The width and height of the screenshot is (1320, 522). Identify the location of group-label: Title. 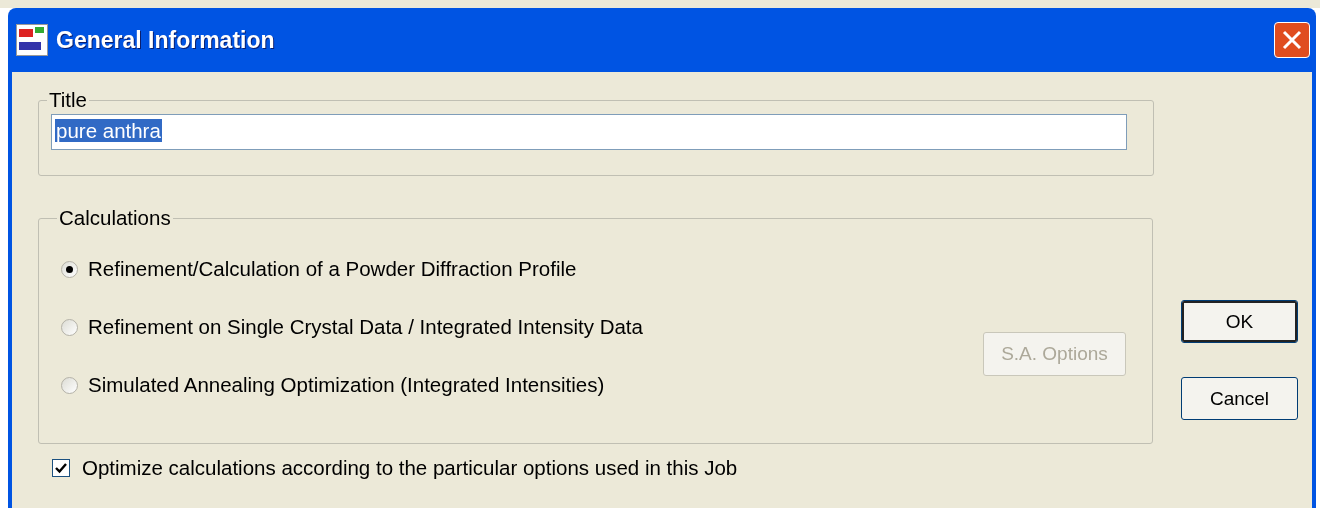
(68, 100).